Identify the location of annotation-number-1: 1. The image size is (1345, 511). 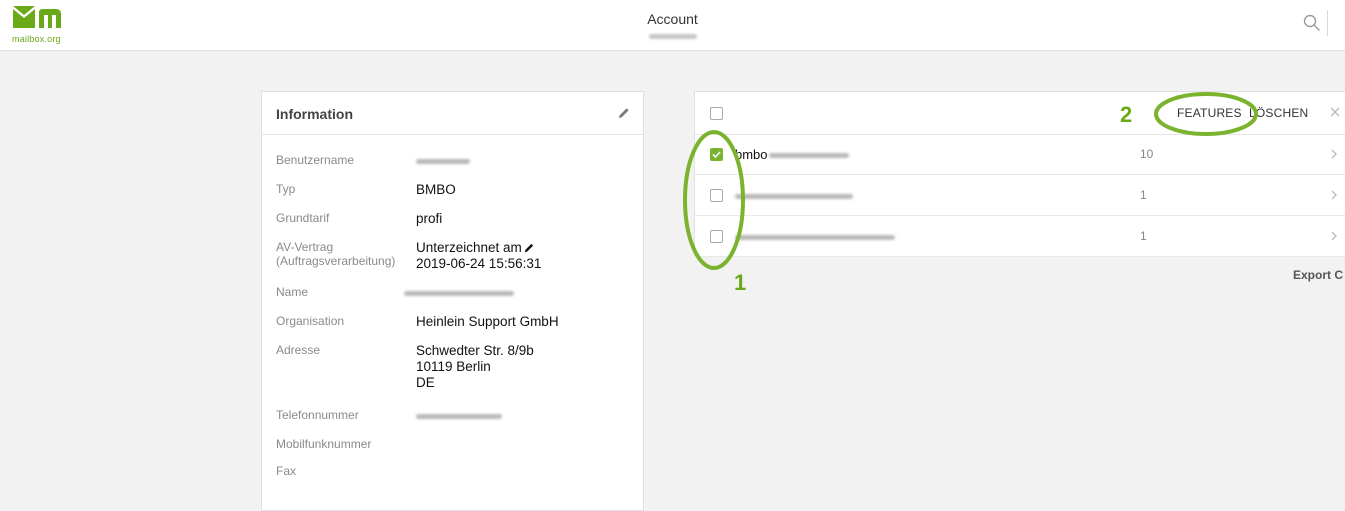
(740, 282).